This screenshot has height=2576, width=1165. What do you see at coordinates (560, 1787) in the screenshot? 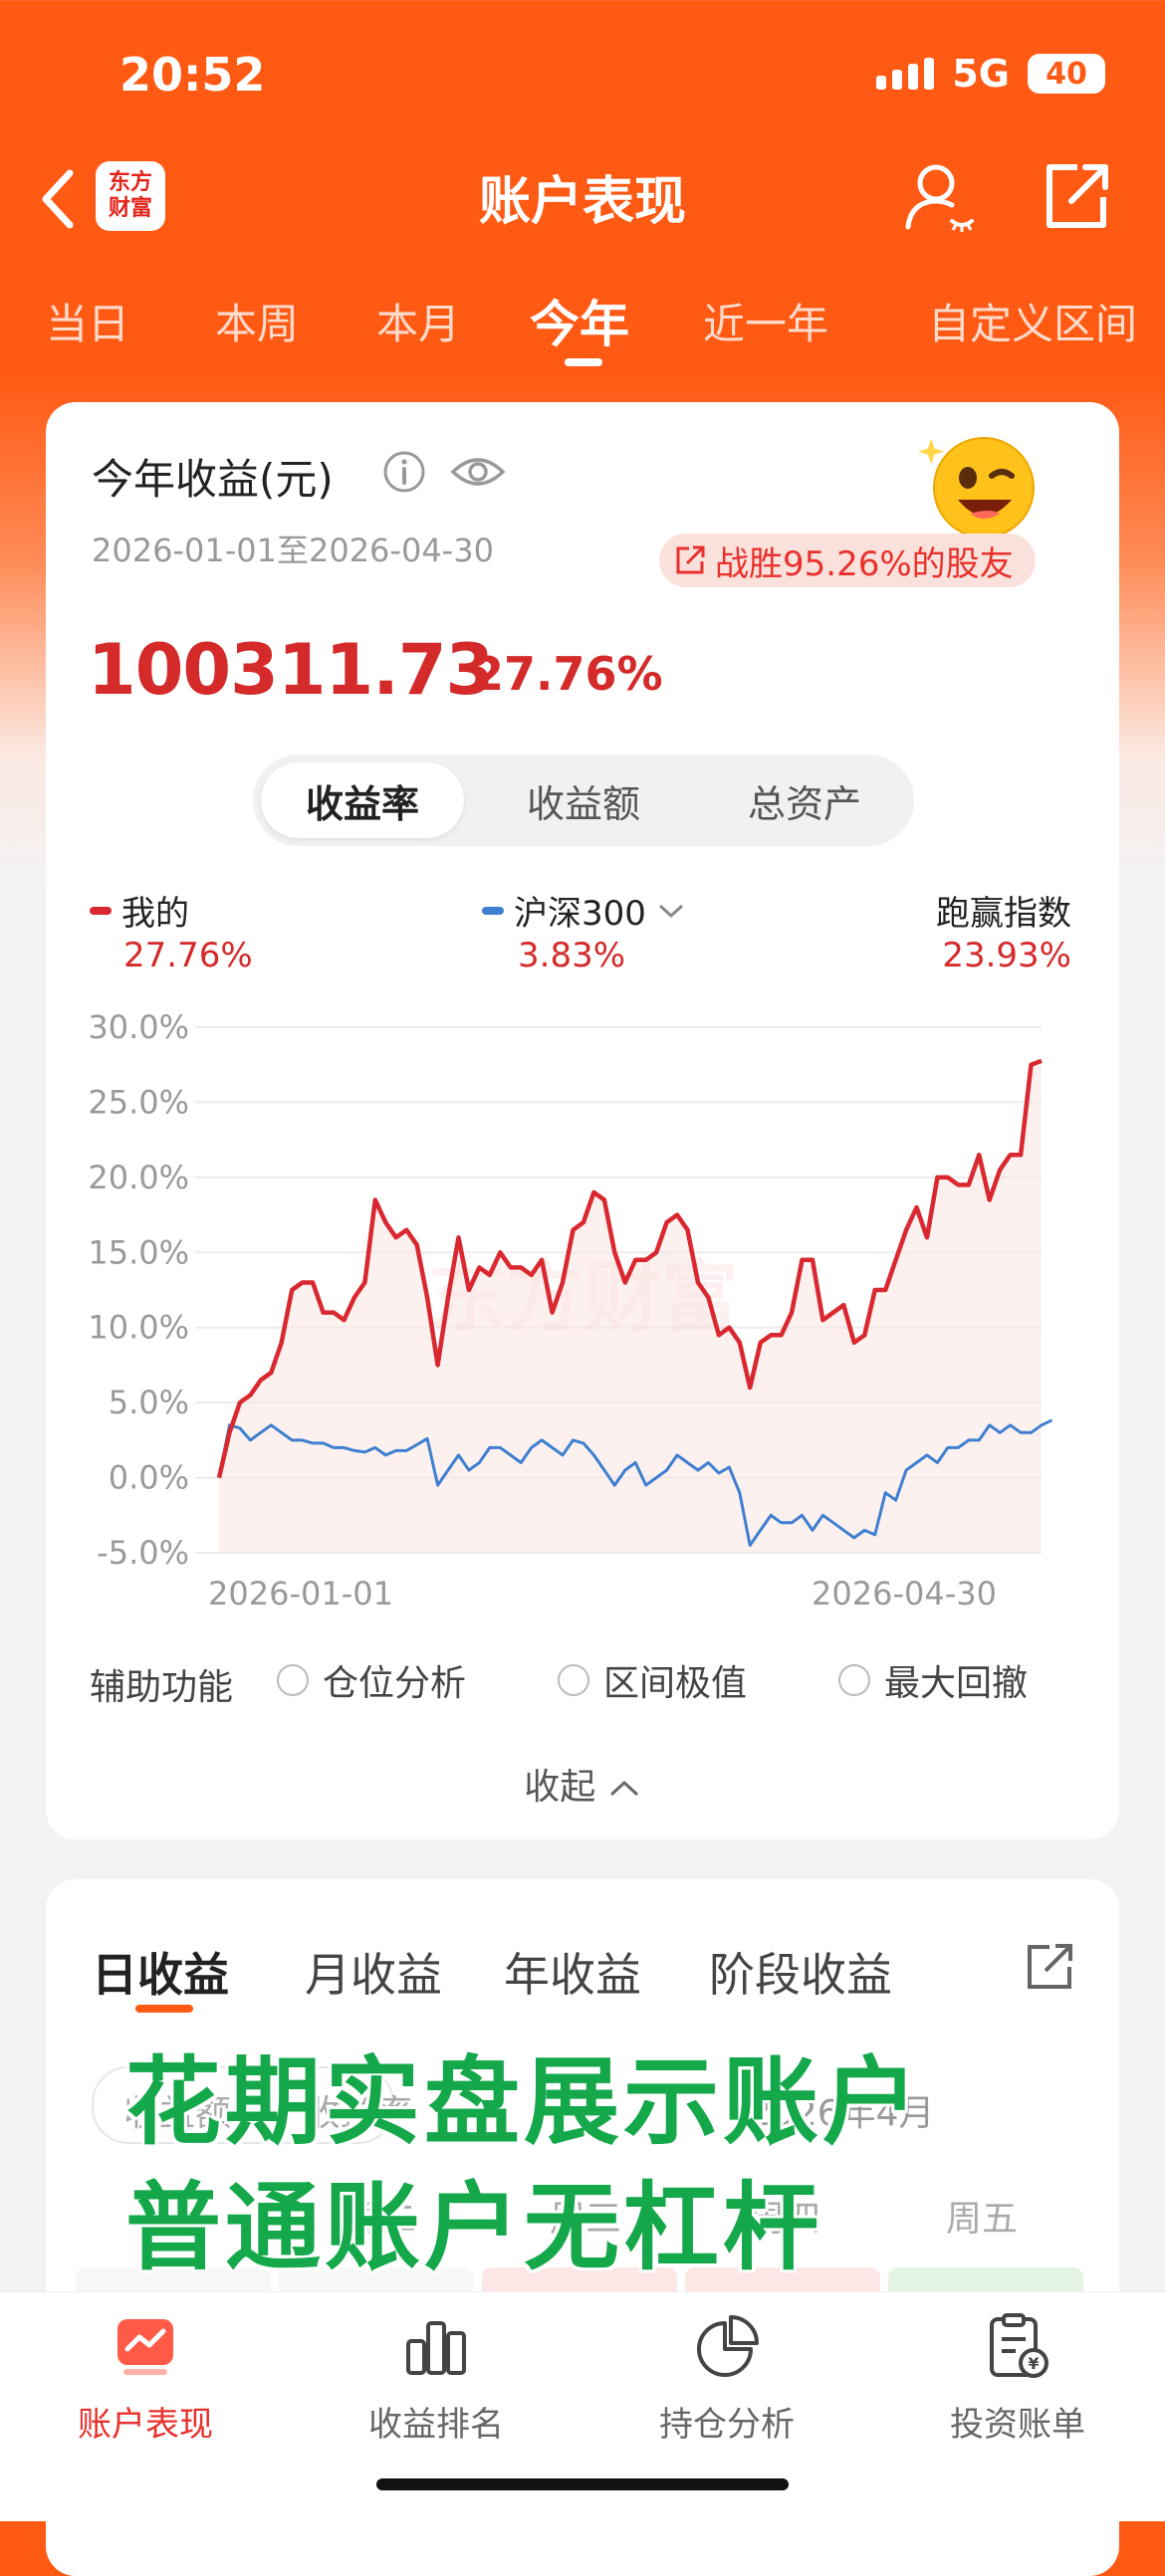
I see `collapse-label: 收起` at bounding box center [560, 1787].